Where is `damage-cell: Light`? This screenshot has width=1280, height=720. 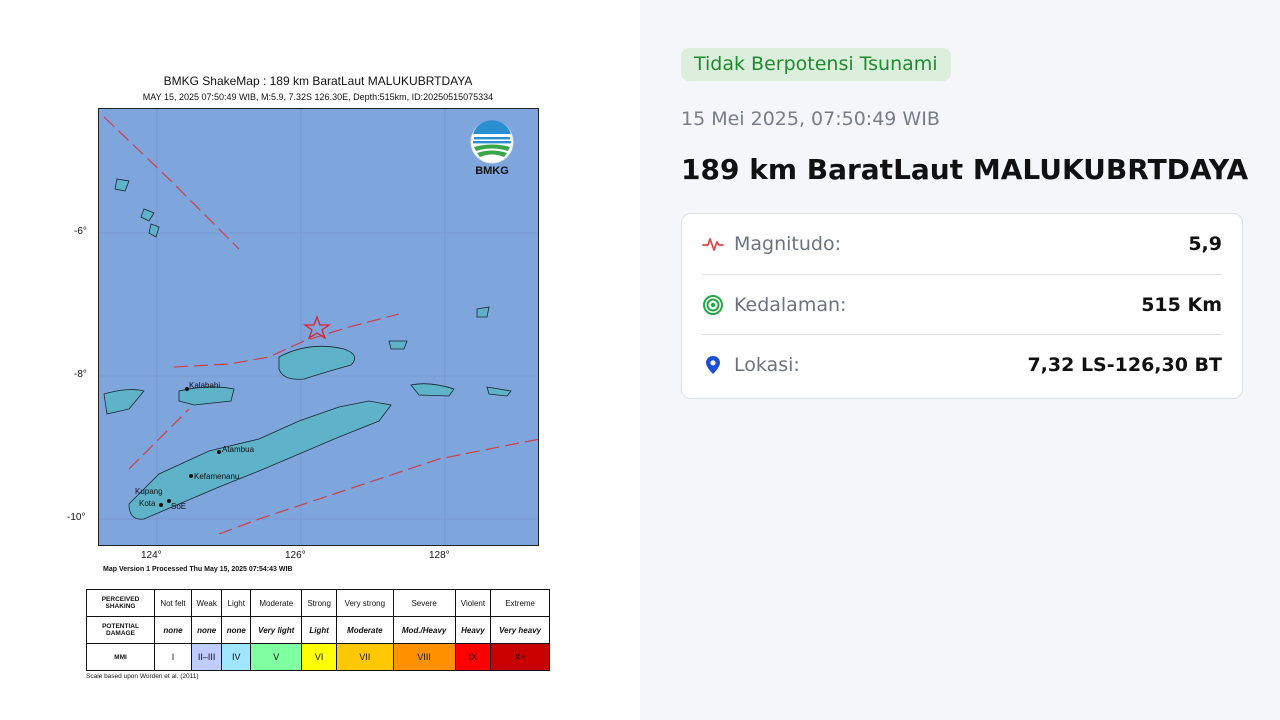 damage-cell: Light is located at coordinates (319, 630).